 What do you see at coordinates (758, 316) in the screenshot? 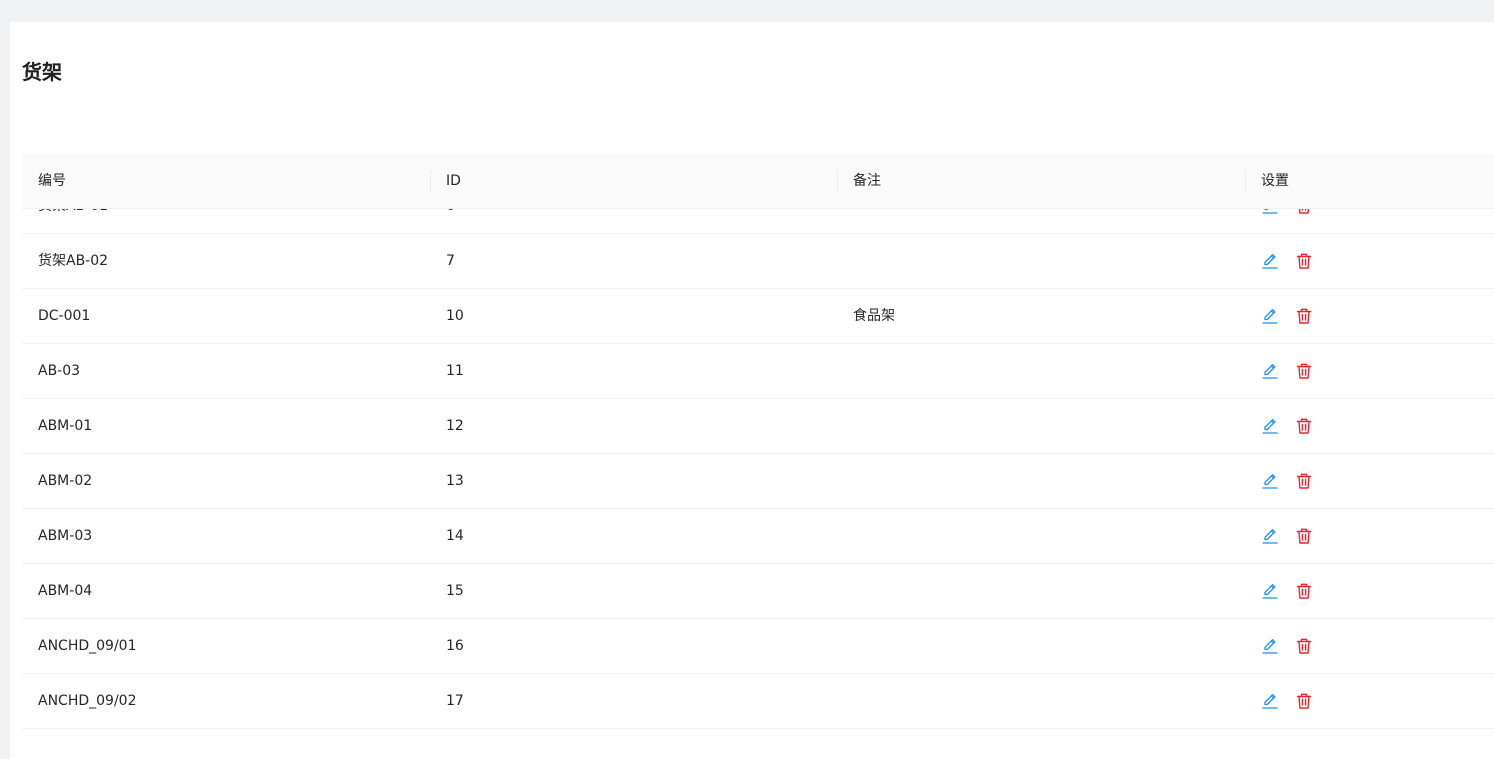
I see `table-row: DC-001 10 食品架` at bounding box center [758, 316].